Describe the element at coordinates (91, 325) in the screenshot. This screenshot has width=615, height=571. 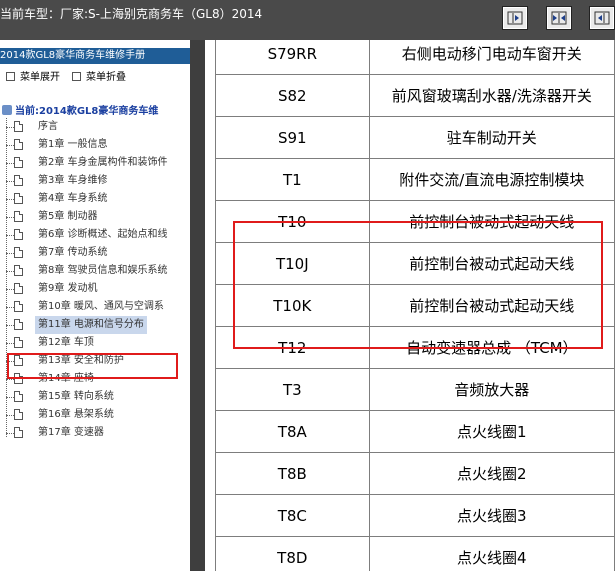
I see `tree-item-label: 第11章 电源和信号分布` at that location.